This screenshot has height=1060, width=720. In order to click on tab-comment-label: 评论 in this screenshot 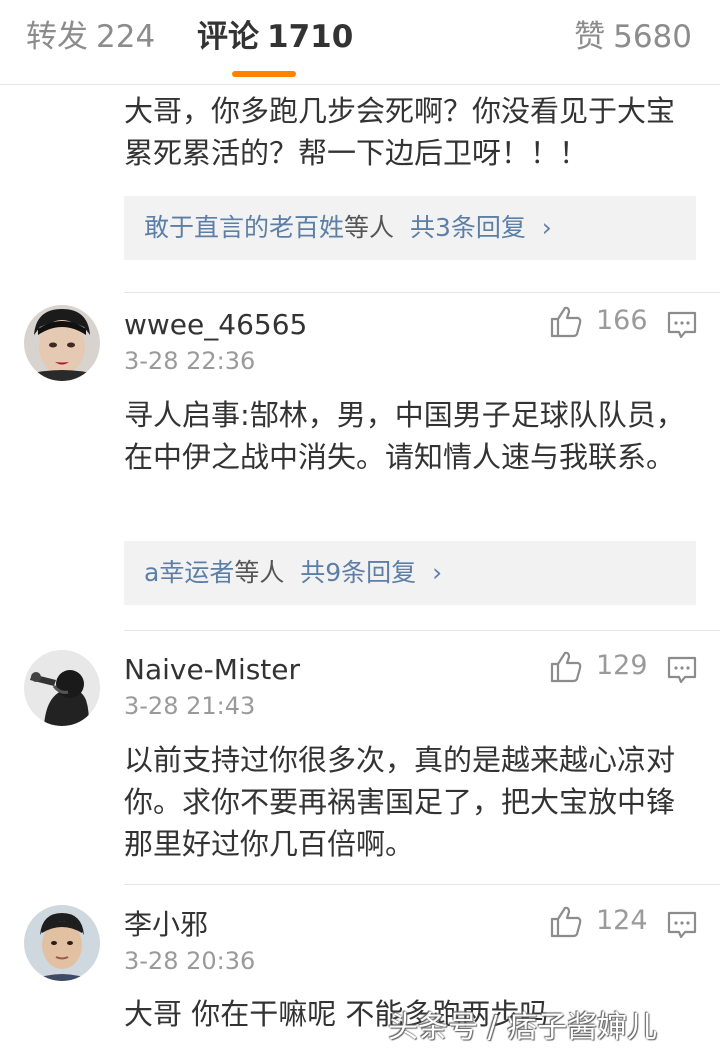, I will do `click(228, 37)`.